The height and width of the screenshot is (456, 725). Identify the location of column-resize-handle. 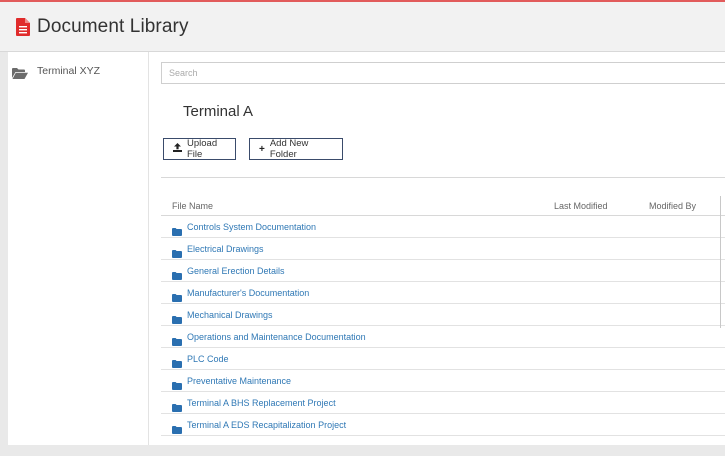
(720, 262).